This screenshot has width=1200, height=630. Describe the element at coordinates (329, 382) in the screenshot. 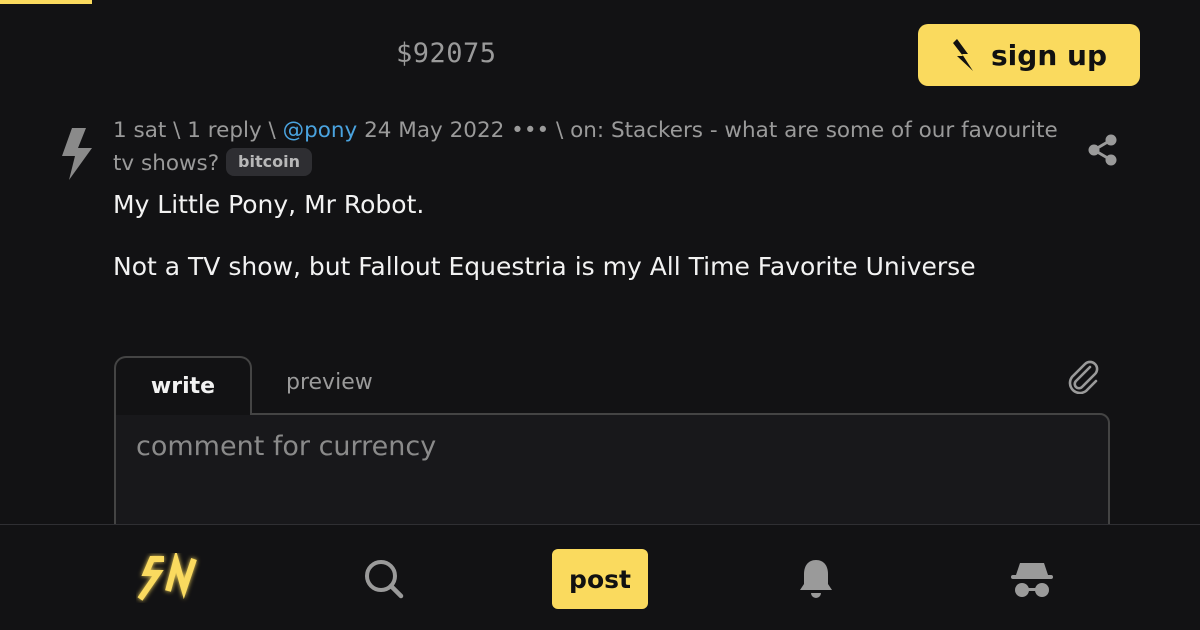

I see `tab-preview: preview` at that location.